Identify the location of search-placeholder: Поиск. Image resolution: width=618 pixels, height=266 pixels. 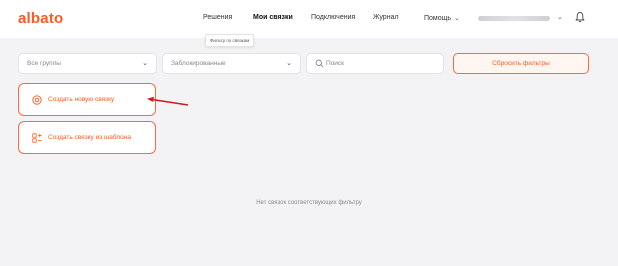
(335, 63).